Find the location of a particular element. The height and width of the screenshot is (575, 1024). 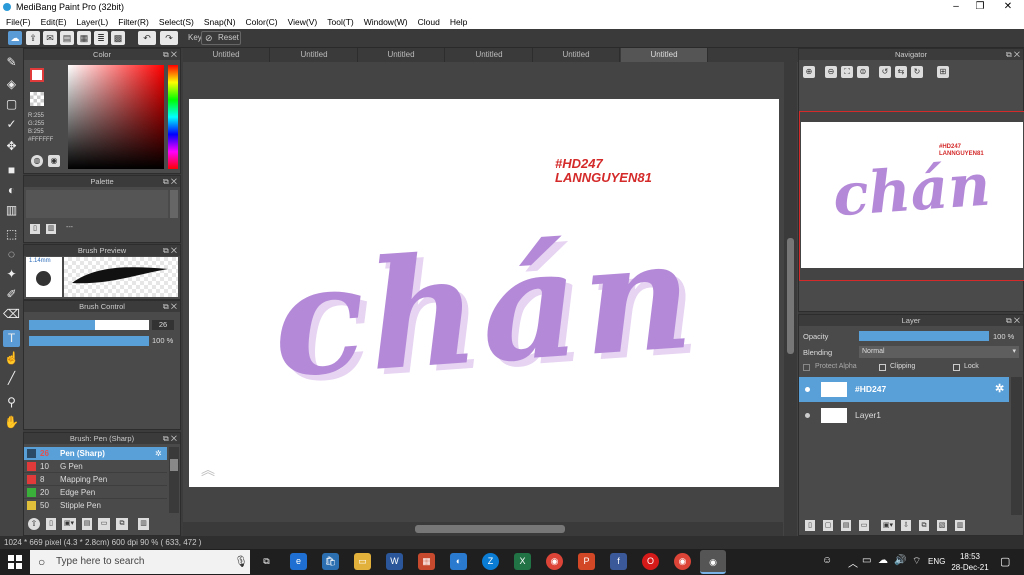

color-wheel-icon: ◉ is located at coordinates (54, 161).